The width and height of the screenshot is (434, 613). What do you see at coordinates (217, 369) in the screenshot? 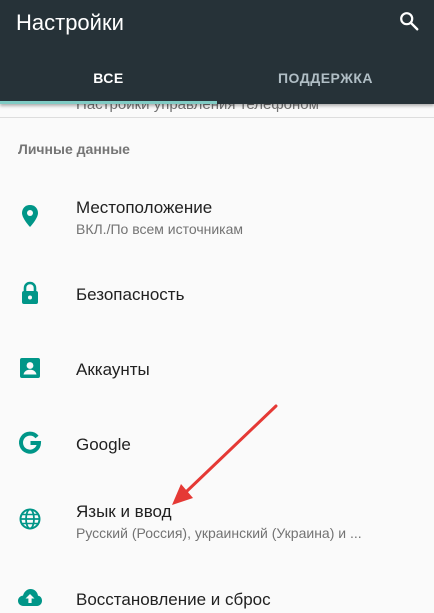
I see `settings-item-accounts: Аккаунты` at bounding box center [217, 369].